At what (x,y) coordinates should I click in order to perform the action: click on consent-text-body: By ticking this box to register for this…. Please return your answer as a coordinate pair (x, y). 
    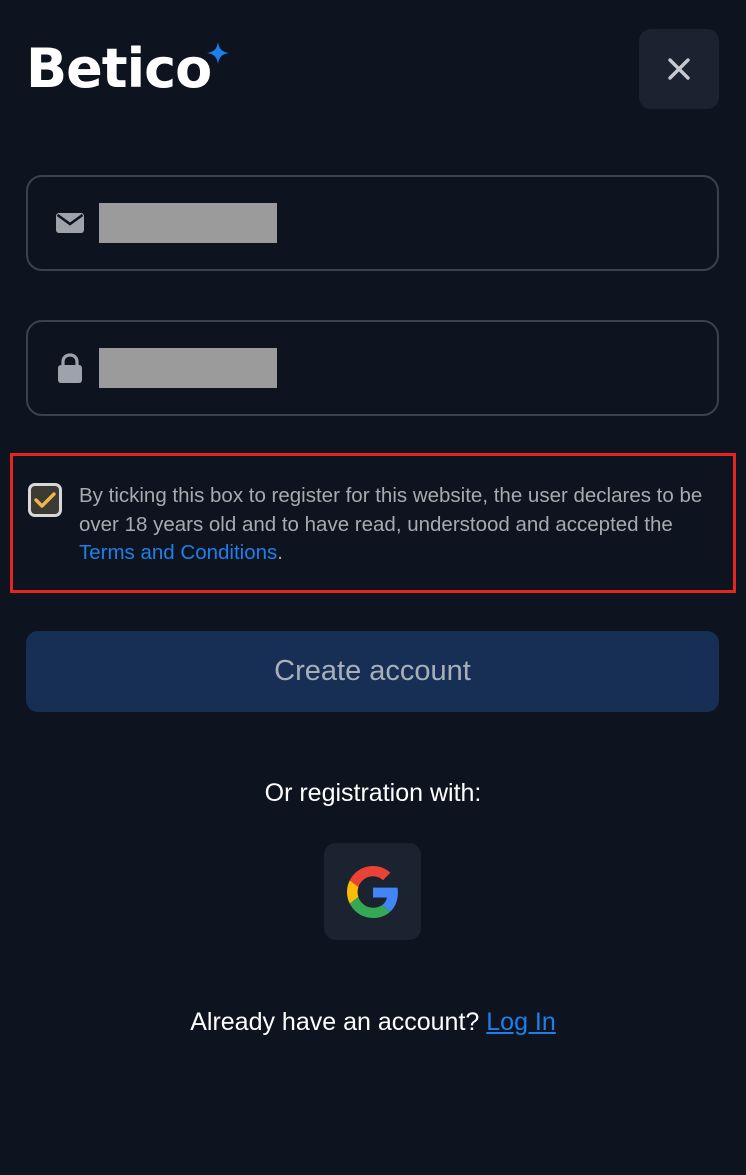
    Looking at the image, I should click on (391, 510).